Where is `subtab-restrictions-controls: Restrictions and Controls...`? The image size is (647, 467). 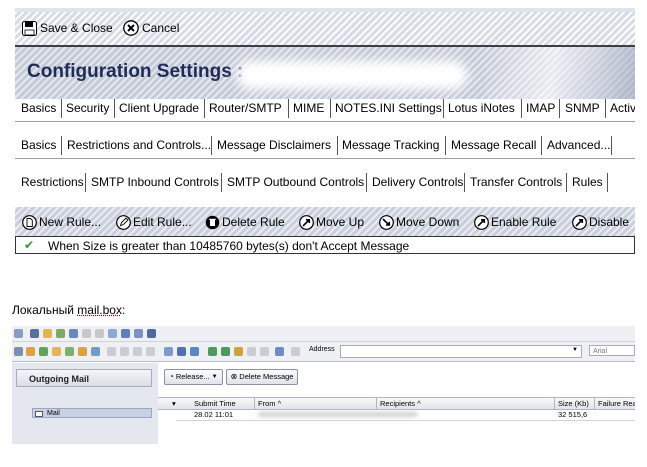
subtab-restrictions-controls: Restrictions and Controls... is located at coordinates (139, 145).